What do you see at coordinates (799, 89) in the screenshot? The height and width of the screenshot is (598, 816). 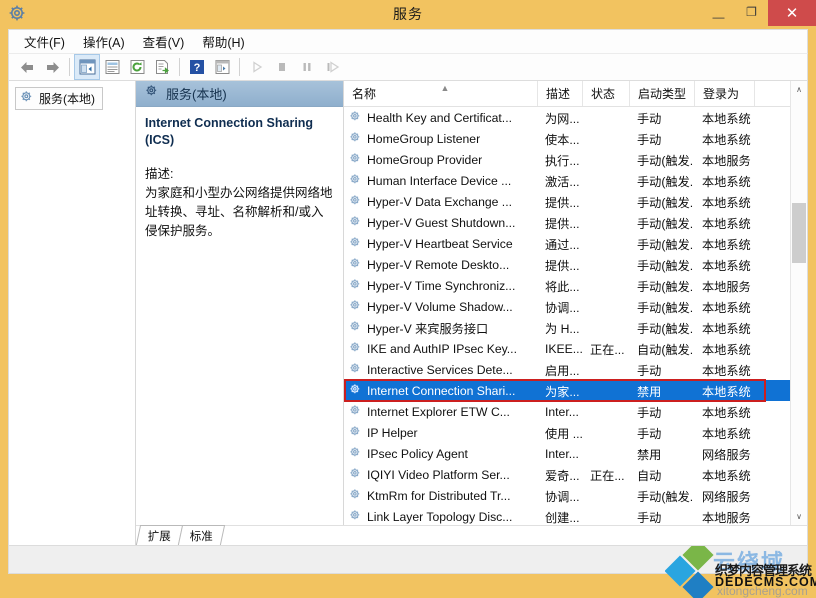 I see `scroll-up-arrow-icon: ∧` at bounding box center [799, 89].